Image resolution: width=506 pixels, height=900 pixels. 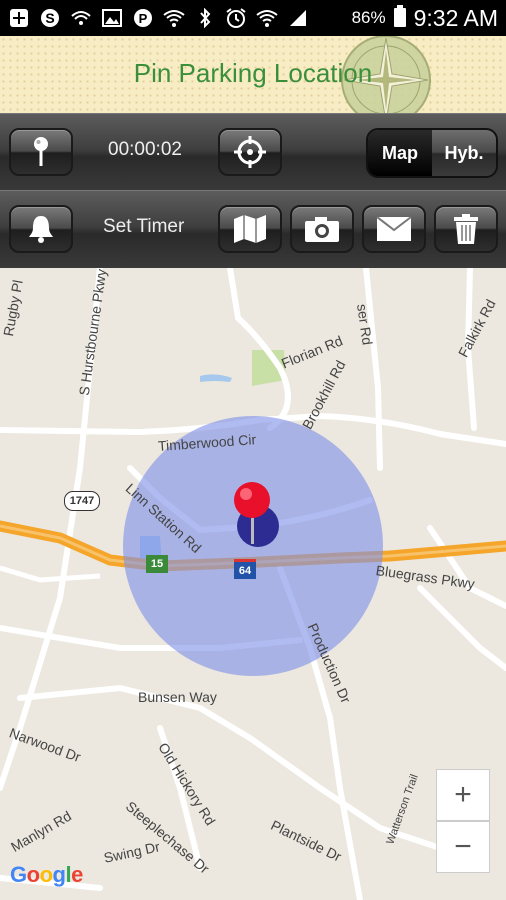 What do you see at coordinates (157, 564) in the screenshot?
I see `route-15-shield: 15` at bounding box center [157, 564].